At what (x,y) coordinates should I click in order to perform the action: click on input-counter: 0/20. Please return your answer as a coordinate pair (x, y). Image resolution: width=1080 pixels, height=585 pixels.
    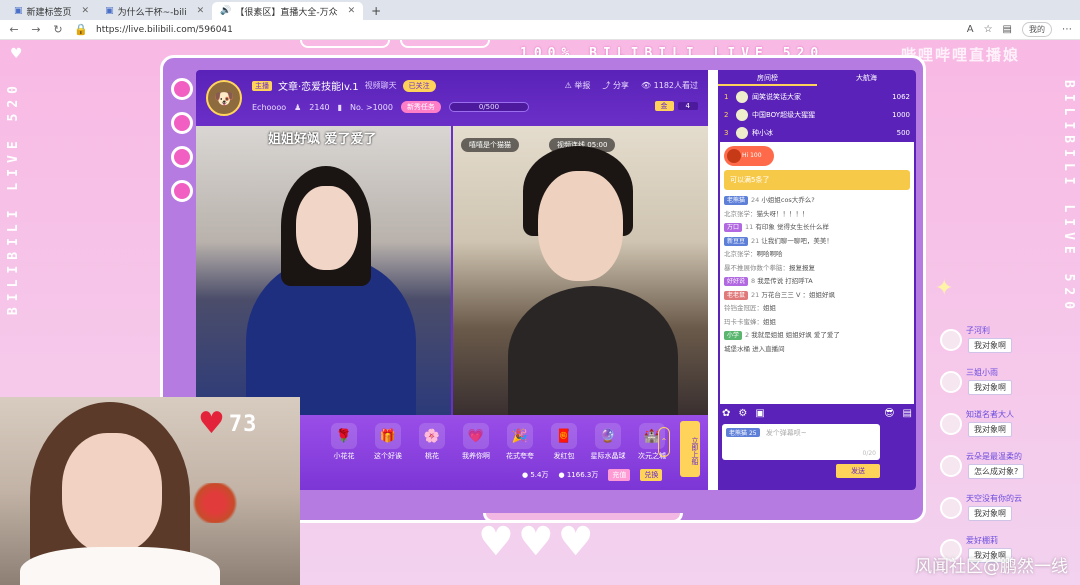
    Looking at the image, I should click on (869, 453).